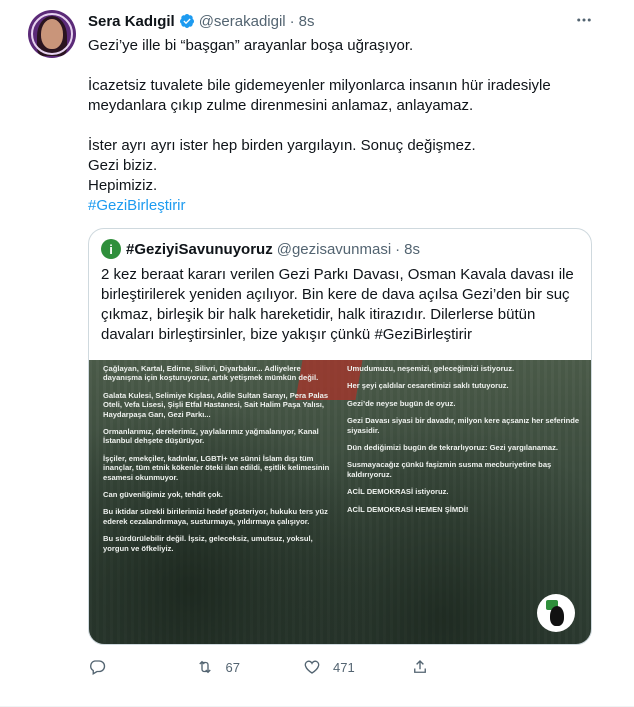 The width and height of the screenshot is (634, 707). Describe the element at coordinates (98, 667) in the screenshot. I see `reply-icon` at that location.